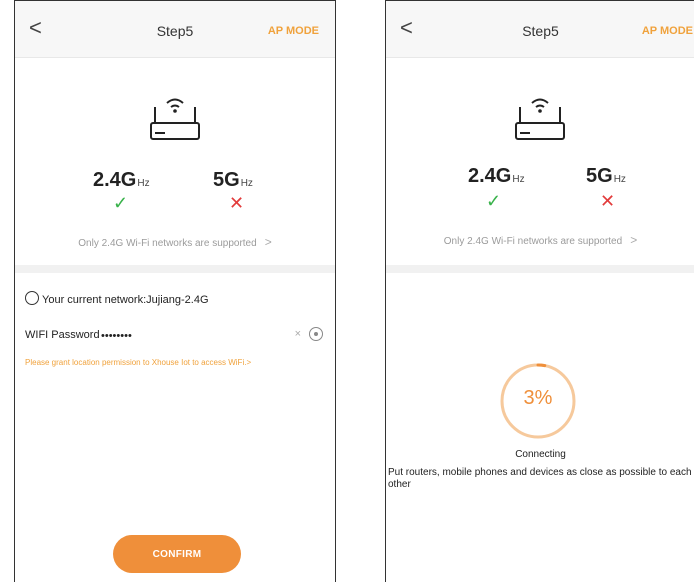 The width and height of the screenshot is (694, 582). What do you see at coordinates (540, 454) in the screenshot?
I see `connecting-status: Connecting` at bounding box center [540, 454].